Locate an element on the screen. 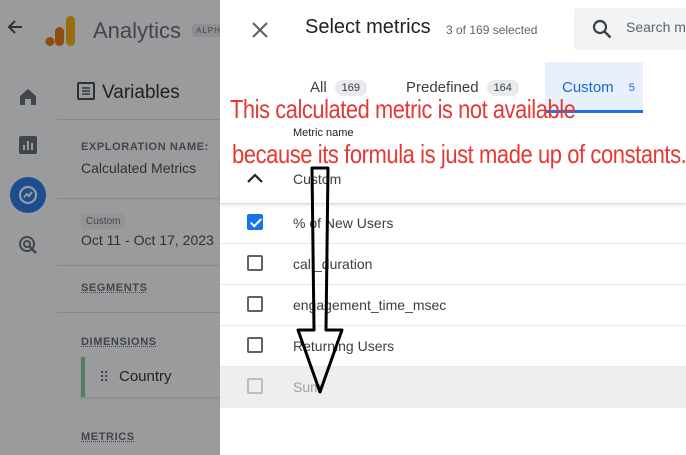  tab-count-badge: 5 is located at coordinates (631, 88).